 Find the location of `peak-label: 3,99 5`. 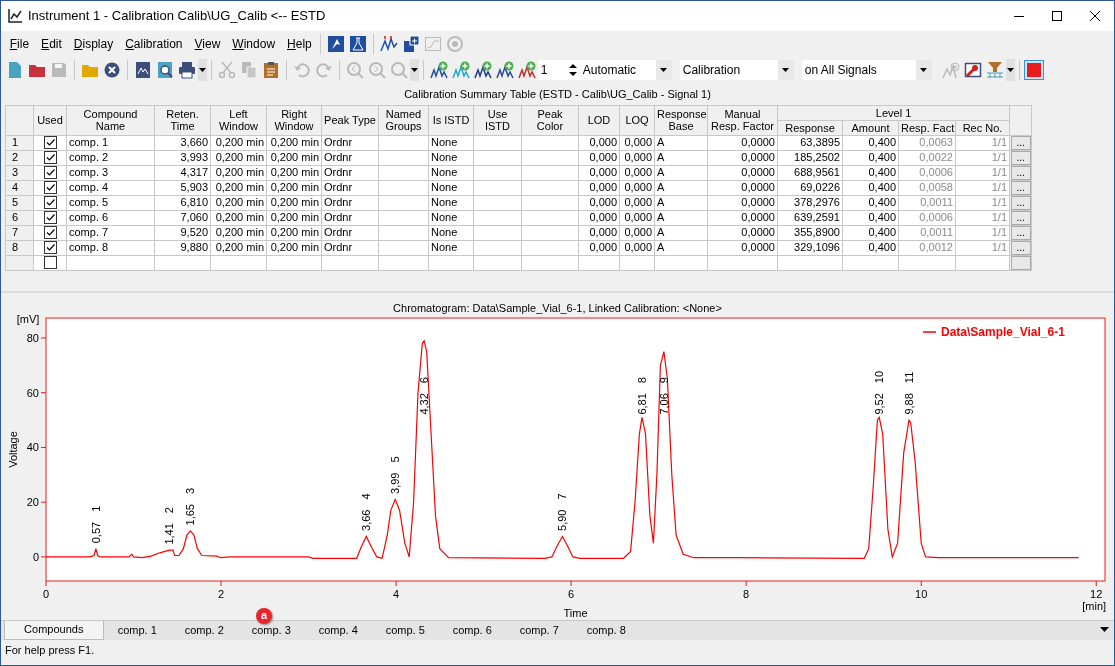

peak-label: 3,99 5 is located at coordinates (395, 474).